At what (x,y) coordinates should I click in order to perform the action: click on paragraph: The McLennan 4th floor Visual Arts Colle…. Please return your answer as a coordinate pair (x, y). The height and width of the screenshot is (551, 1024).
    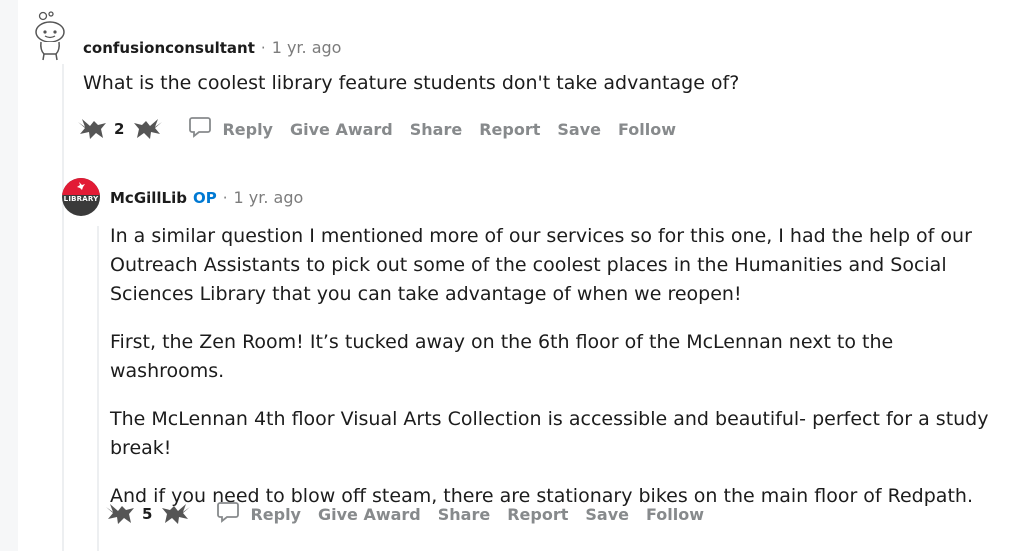
    Looking at the image, I should click on (549, 433).